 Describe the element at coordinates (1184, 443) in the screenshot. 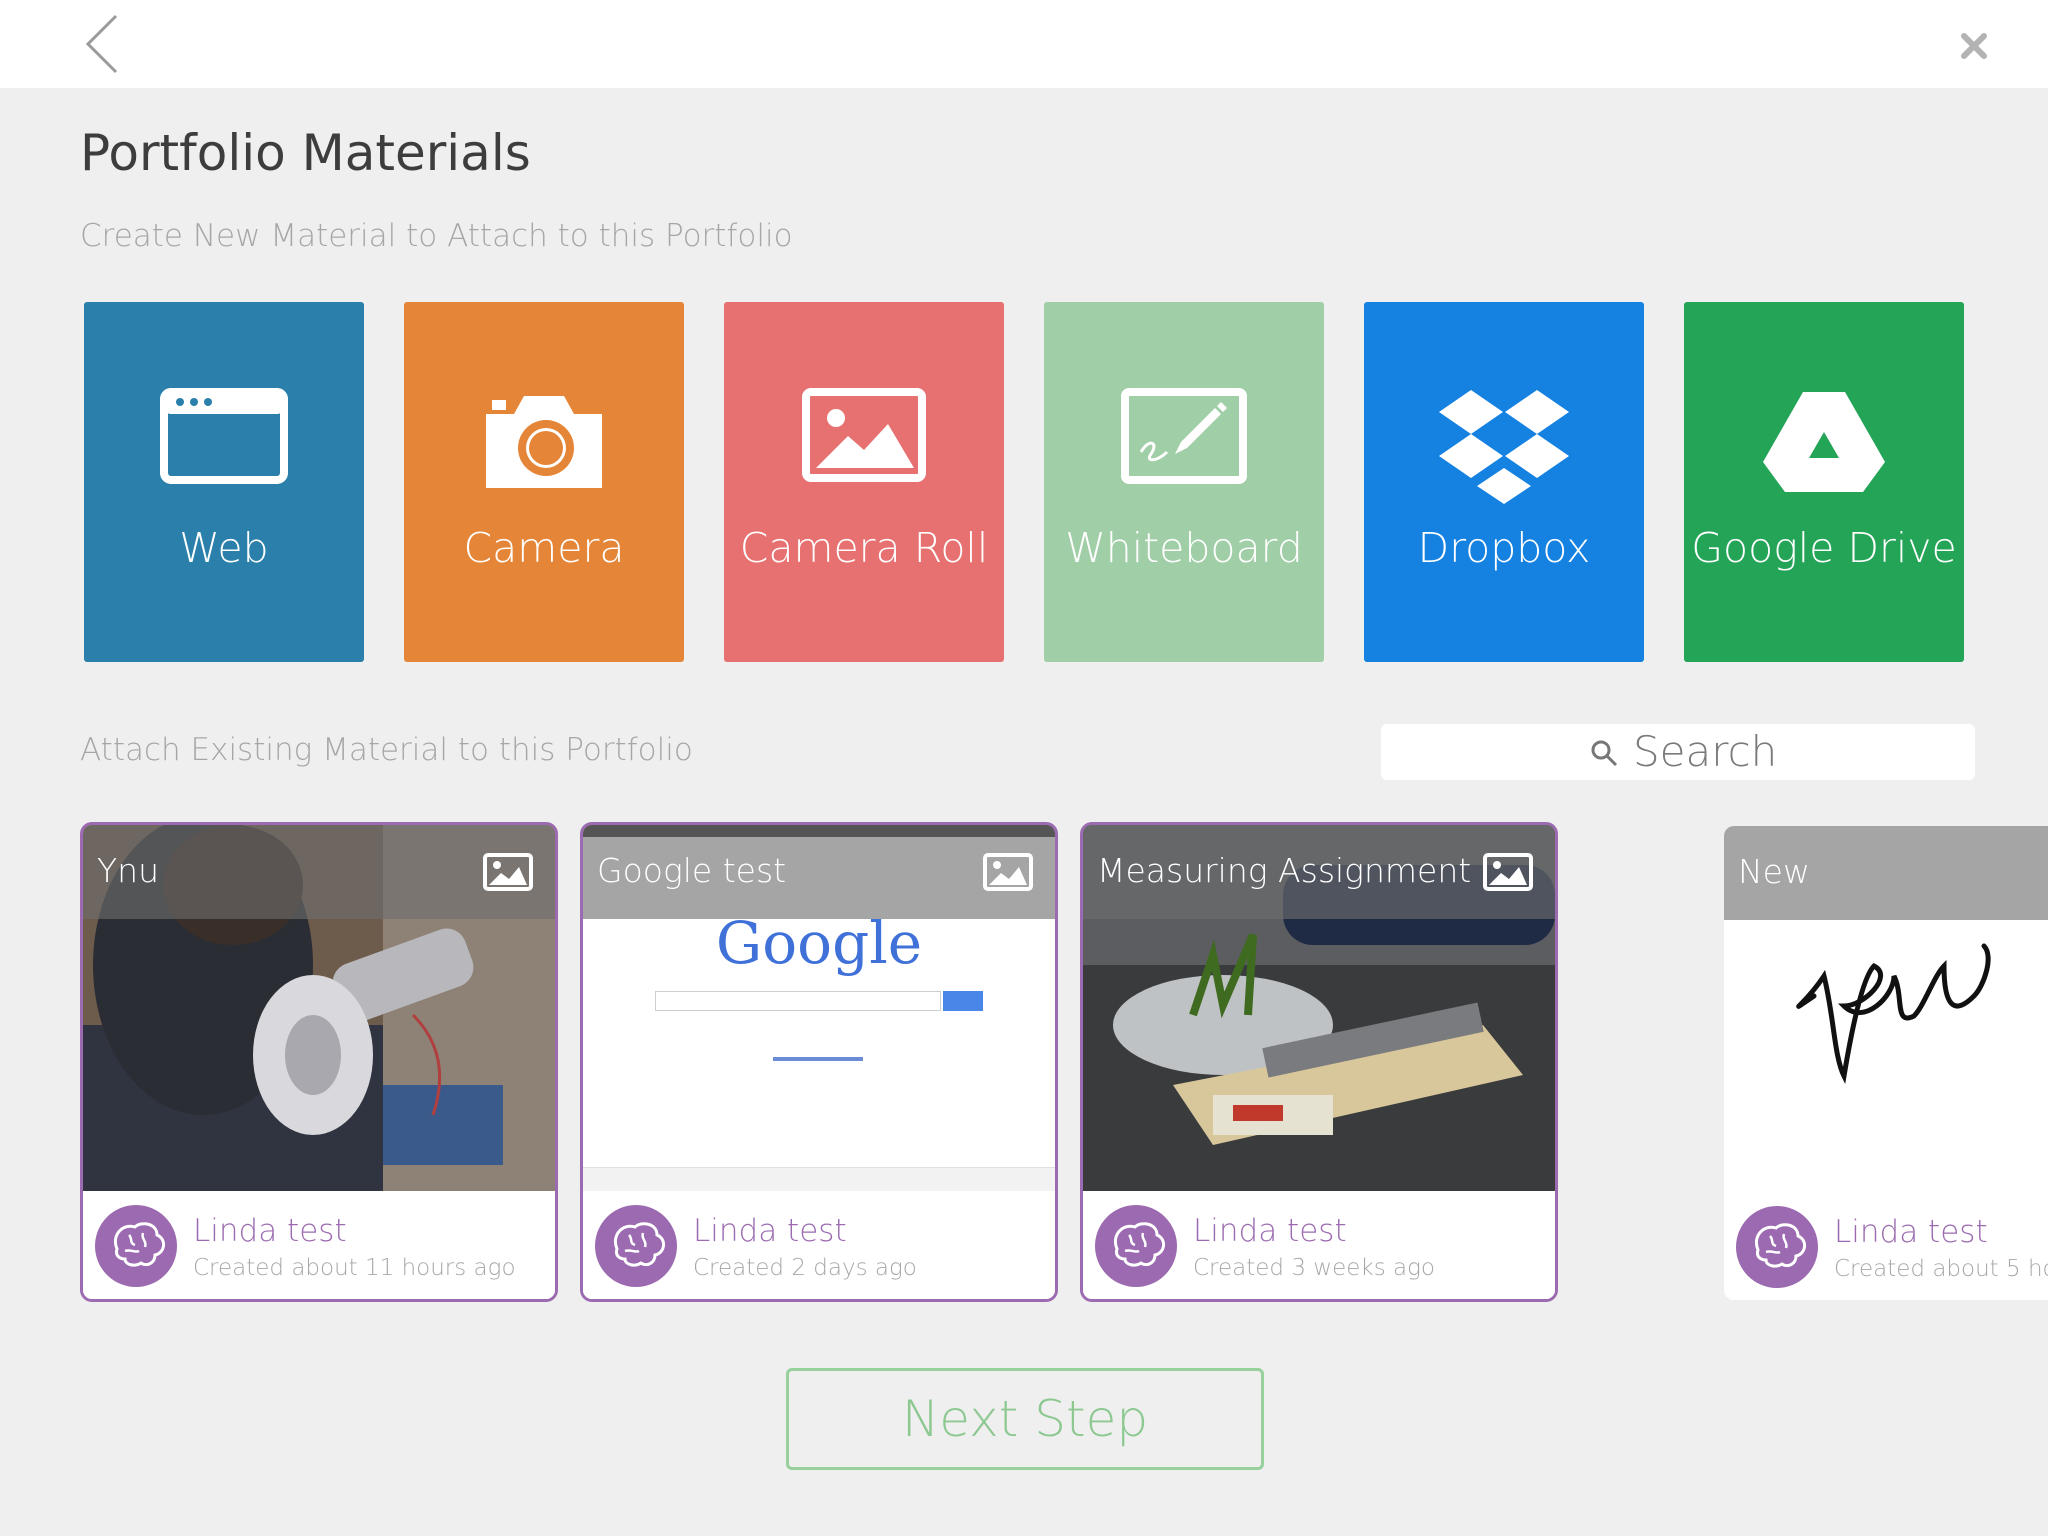

I see `whiteboard-pen-icon` at that location.